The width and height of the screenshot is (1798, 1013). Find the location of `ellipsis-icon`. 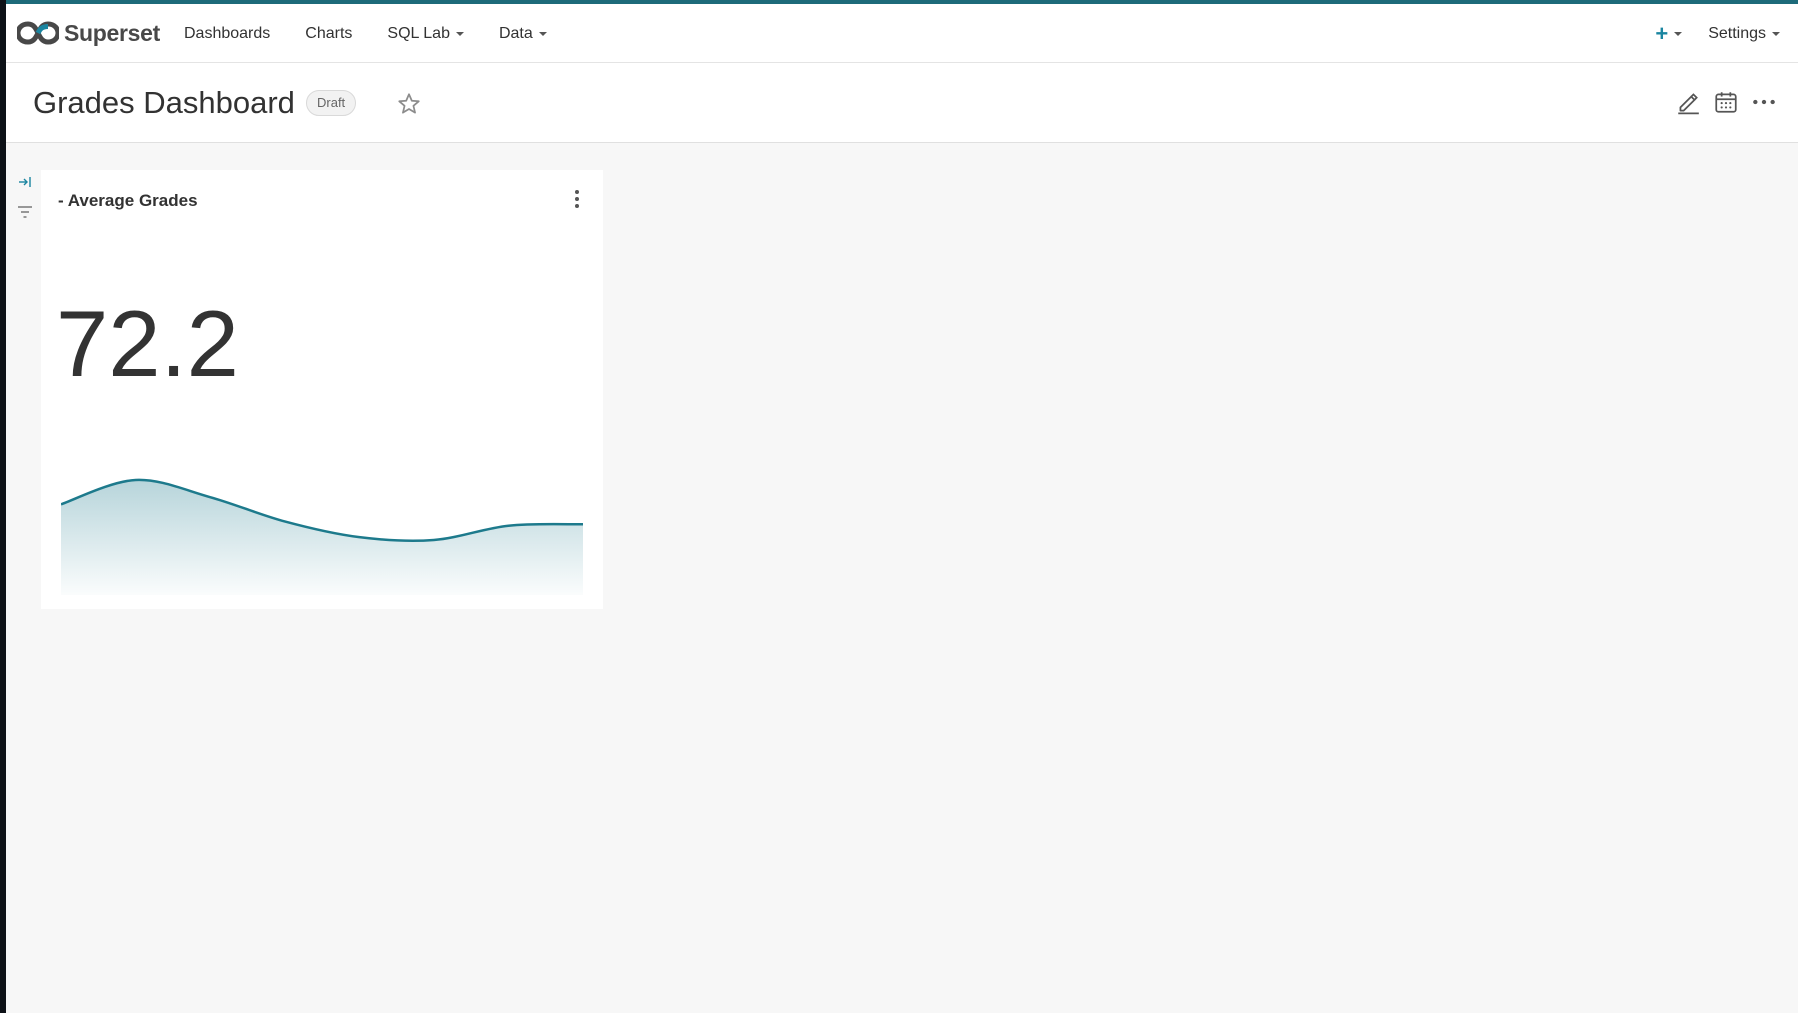

ellipsis-icon is located at coordinates (1764, 102).